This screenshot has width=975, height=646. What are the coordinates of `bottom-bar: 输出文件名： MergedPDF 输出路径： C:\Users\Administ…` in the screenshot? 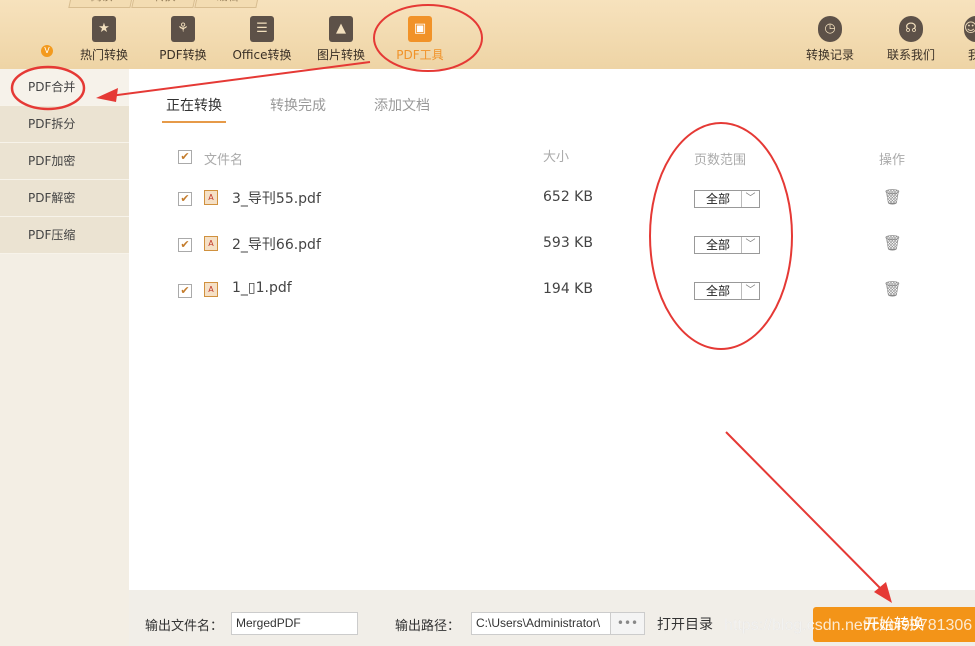 It's located at (552, 618).